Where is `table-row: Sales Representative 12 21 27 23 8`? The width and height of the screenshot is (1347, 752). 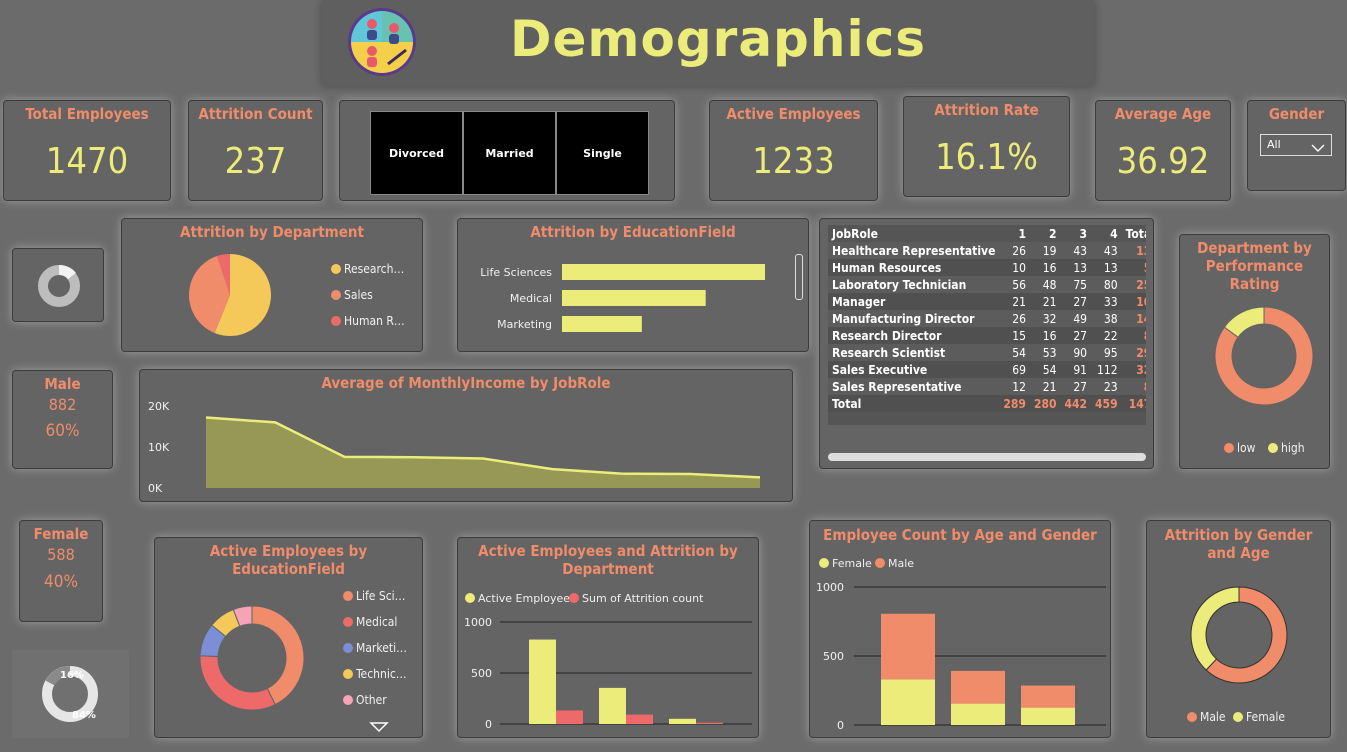 table-row: Sales Representative 12 21 27 23 8 is located at coordinates (987, 386).